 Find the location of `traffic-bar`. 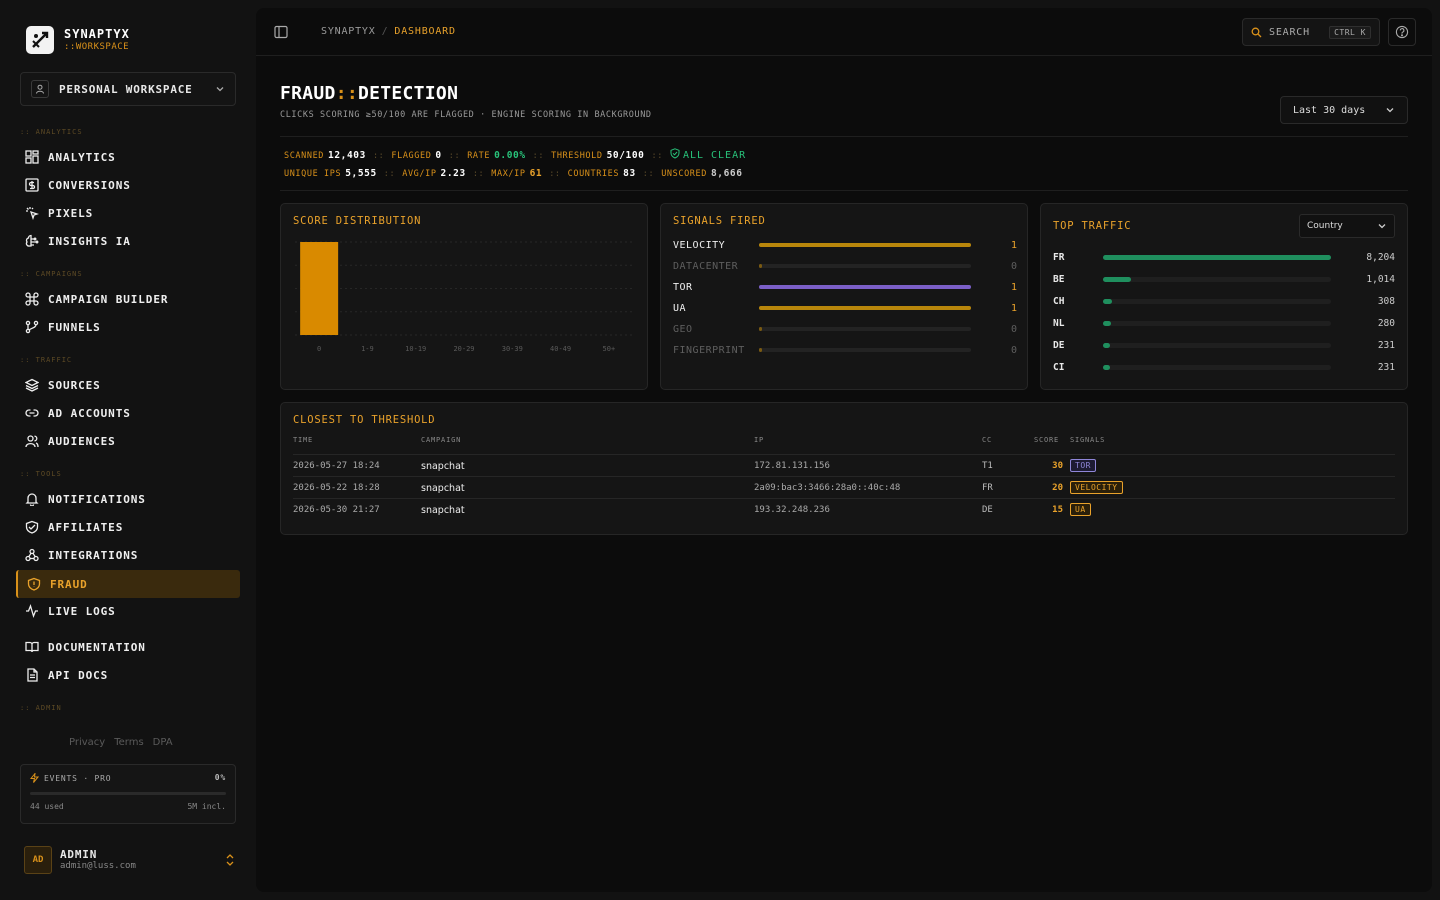

traffic-bar is located at coordinates (1217, 323).